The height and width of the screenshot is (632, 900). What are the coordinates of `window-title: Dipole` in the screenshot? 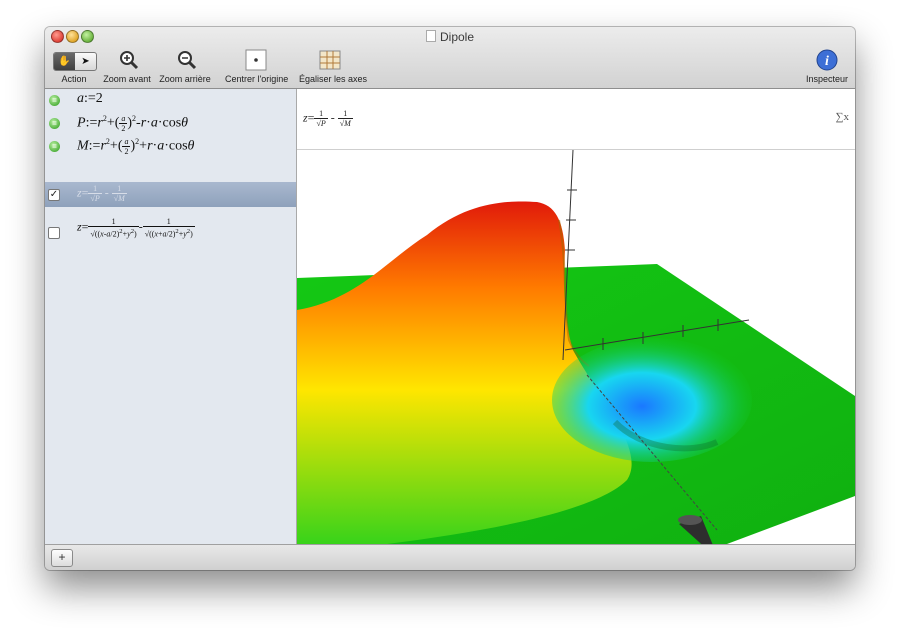 It's located at (450, 37).